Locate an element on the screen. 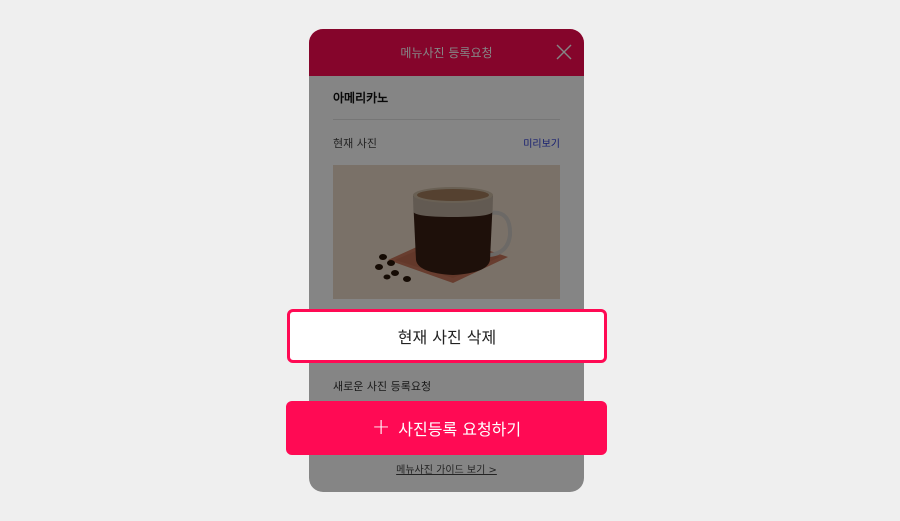 The width and height of the screenshot is (900, 521). delete-current-photo-button: 현재 사진 삭제 is located at coordinates (447, 336).